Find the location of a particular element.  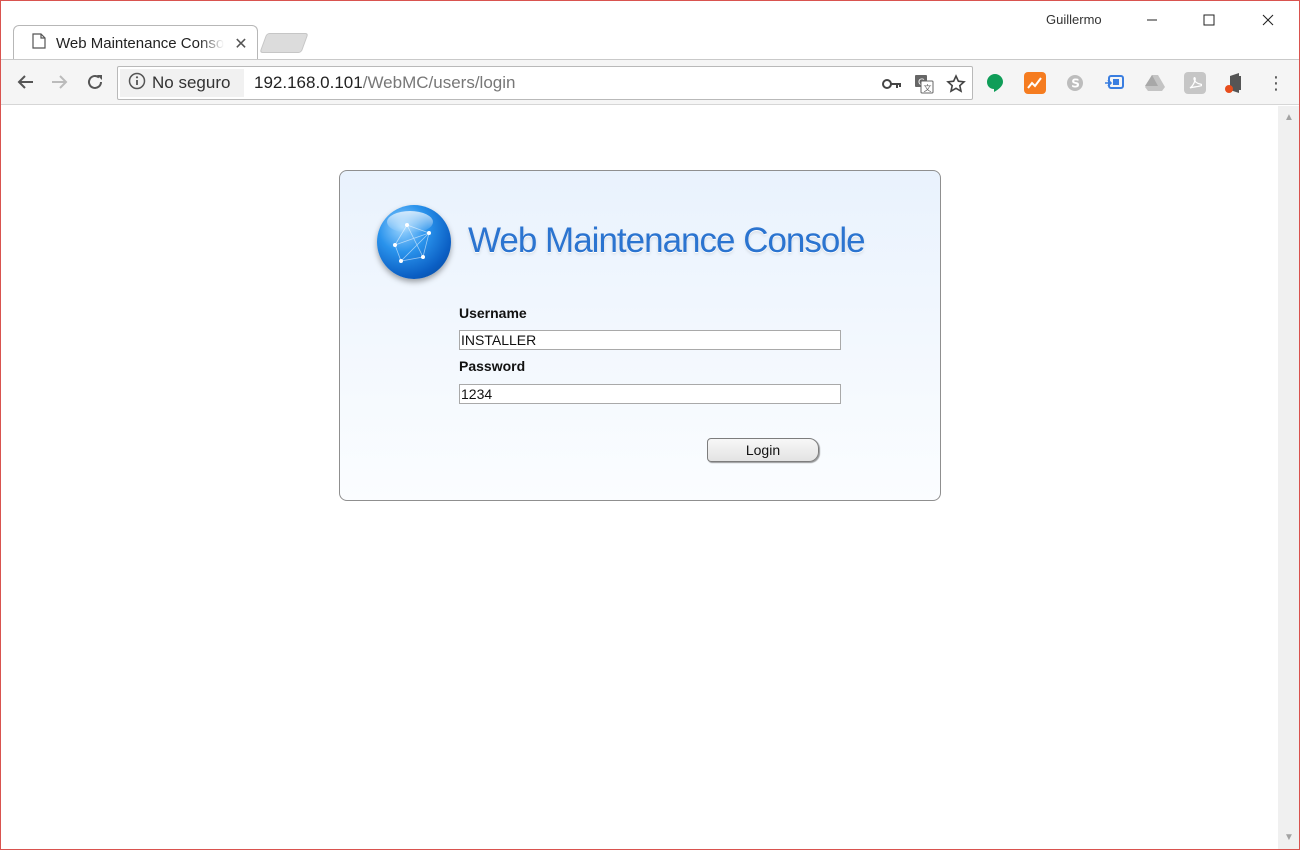

svg-text: 文 is located at coordinates (928, 88).